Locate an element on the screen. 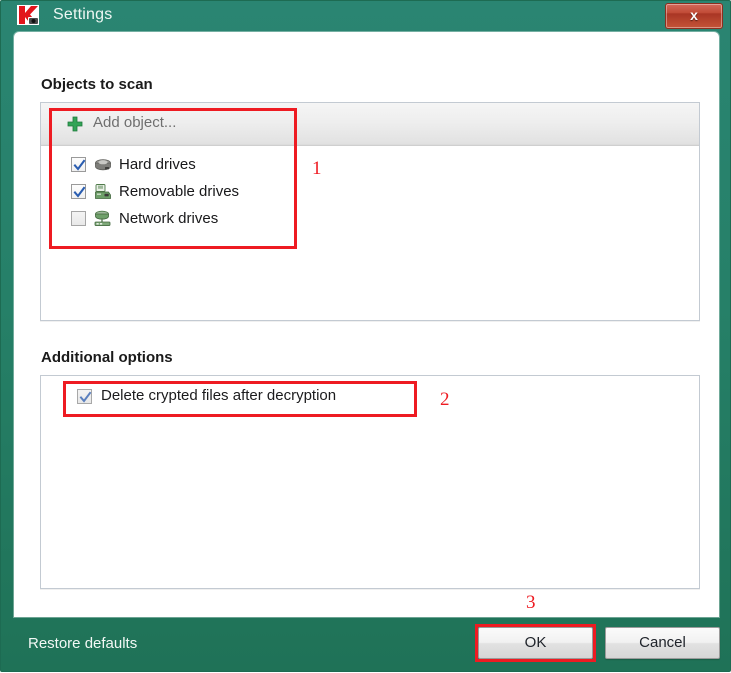 This screenshot has width=731, height=673. list-item-label: Hard drives is located at coordinates (157, 164).